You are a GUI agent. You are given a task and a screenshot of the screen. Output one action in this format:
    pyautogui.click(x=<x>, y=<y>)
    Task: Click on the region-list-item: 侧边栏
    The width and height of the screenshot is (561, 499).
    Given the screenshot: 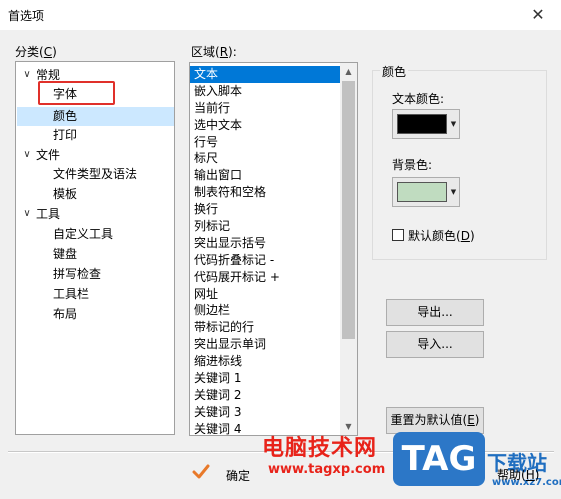 What is the action you would take?
    pyautogui.click(x=265, y=310)
    